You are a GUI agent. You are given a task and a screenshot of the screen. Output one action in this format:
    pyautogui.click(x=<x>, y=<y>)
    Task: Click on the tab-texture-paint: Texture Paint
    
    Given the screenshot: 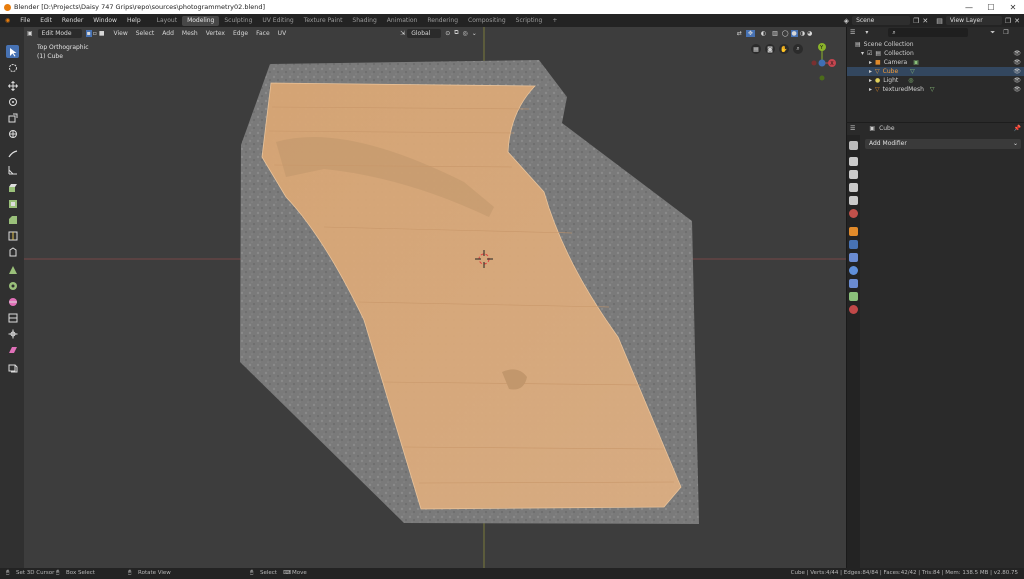 What is the action you would take?
    pyautogui.click(x=323, y=21)
    